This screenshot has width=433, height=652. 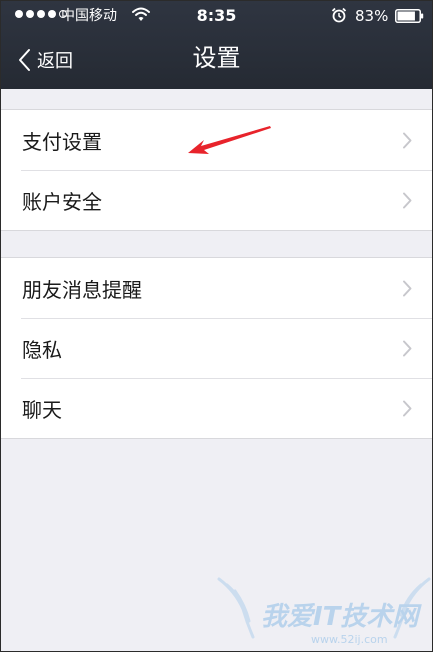 What do you see at coordinates (42, 349) in the screenshot?
I see `row-label: 隐私` at bounding box center [42, 349].